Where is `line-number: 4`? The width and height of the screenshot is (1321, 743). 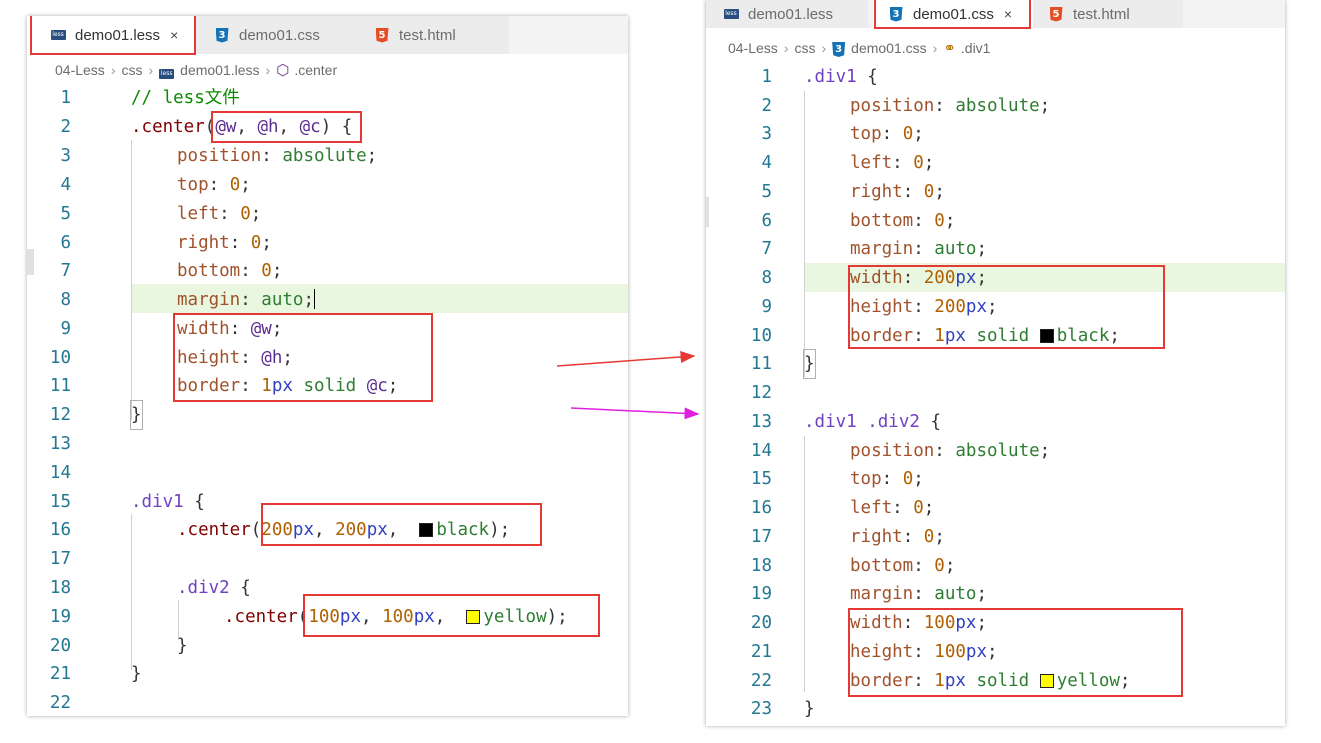 line-number: 4 is located at coordinates (766, 163).